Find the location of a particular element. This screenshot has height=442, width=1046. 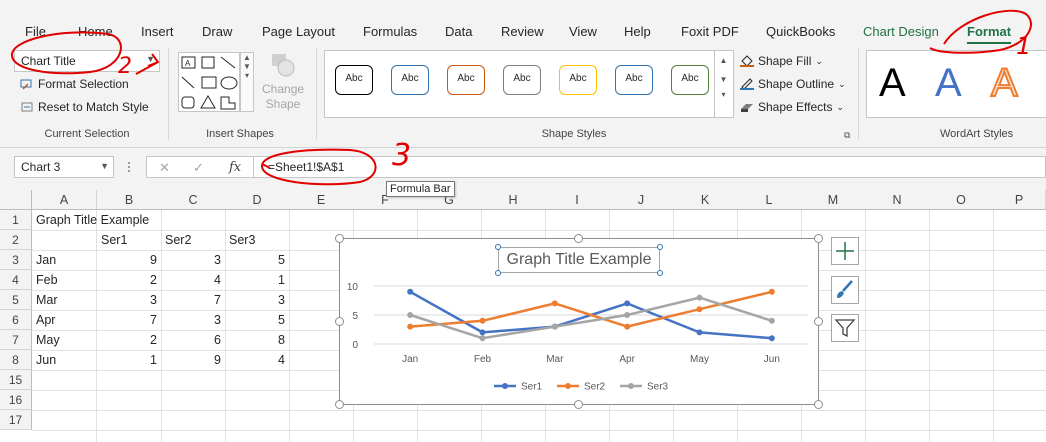

wordart-style-orange-outline: A is located at coordinates (1004, 83).